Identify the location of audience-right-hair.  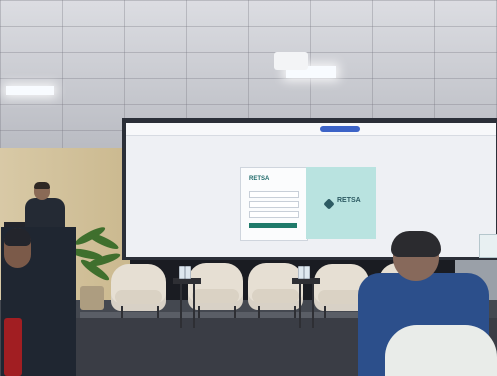
(416, 244).